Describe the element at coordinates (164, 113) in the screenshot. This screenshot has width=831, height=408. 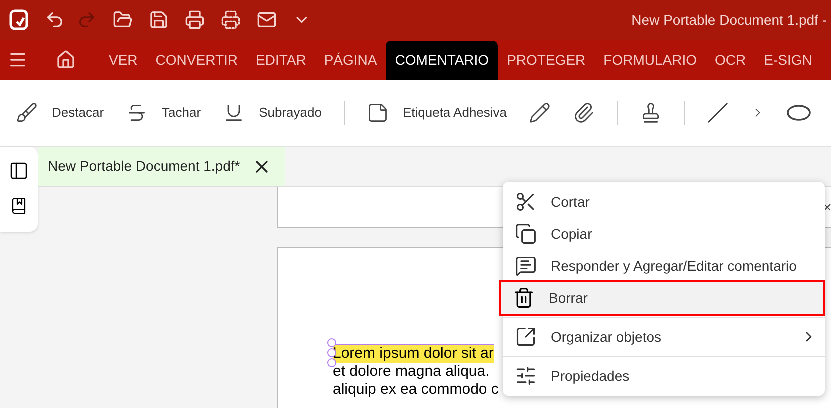
I see `toolbar-button: Tachar` at that location.